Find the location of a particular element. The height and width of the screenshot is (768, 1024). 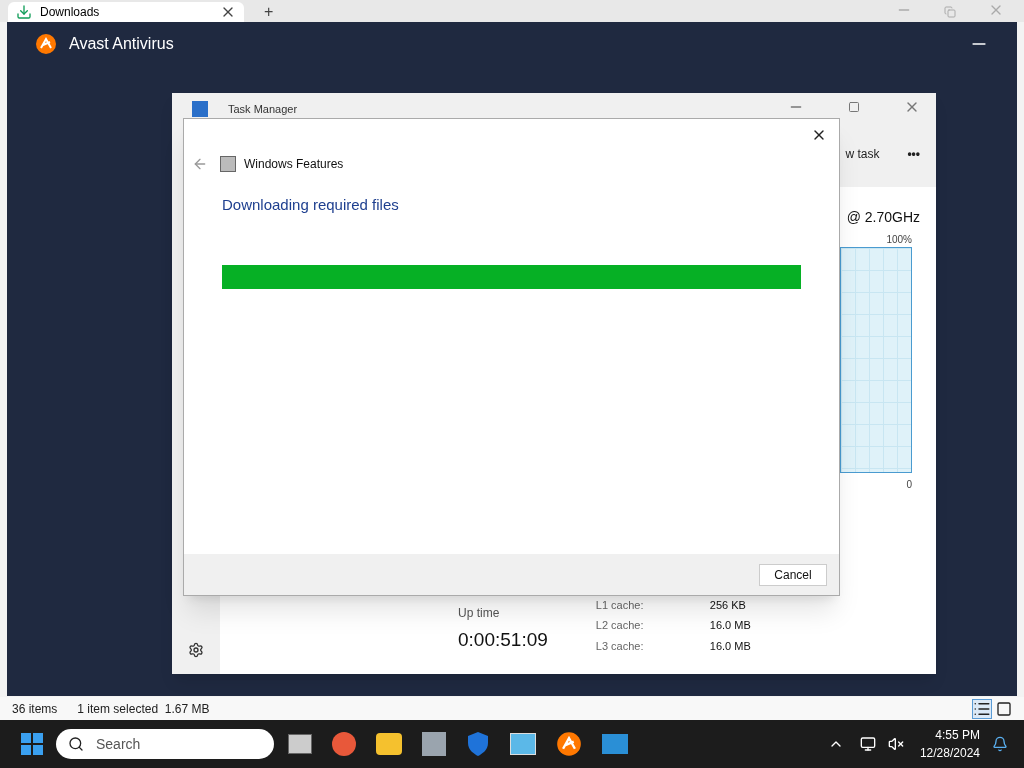

uptime-value: 0:00:51:09 is located at coordinates (503, 639).